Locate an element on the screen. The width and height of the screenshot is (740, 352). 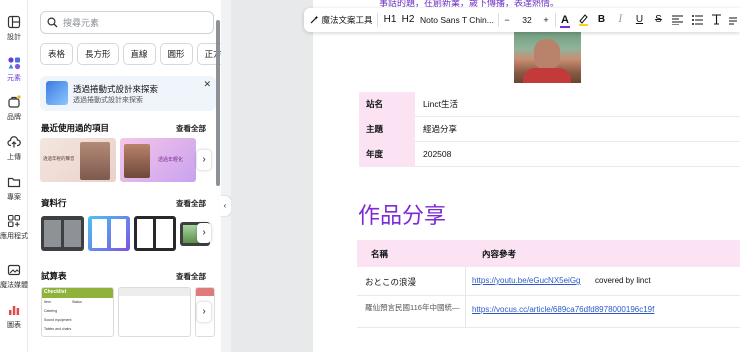
promo-image is located at coordinates (57, 93).